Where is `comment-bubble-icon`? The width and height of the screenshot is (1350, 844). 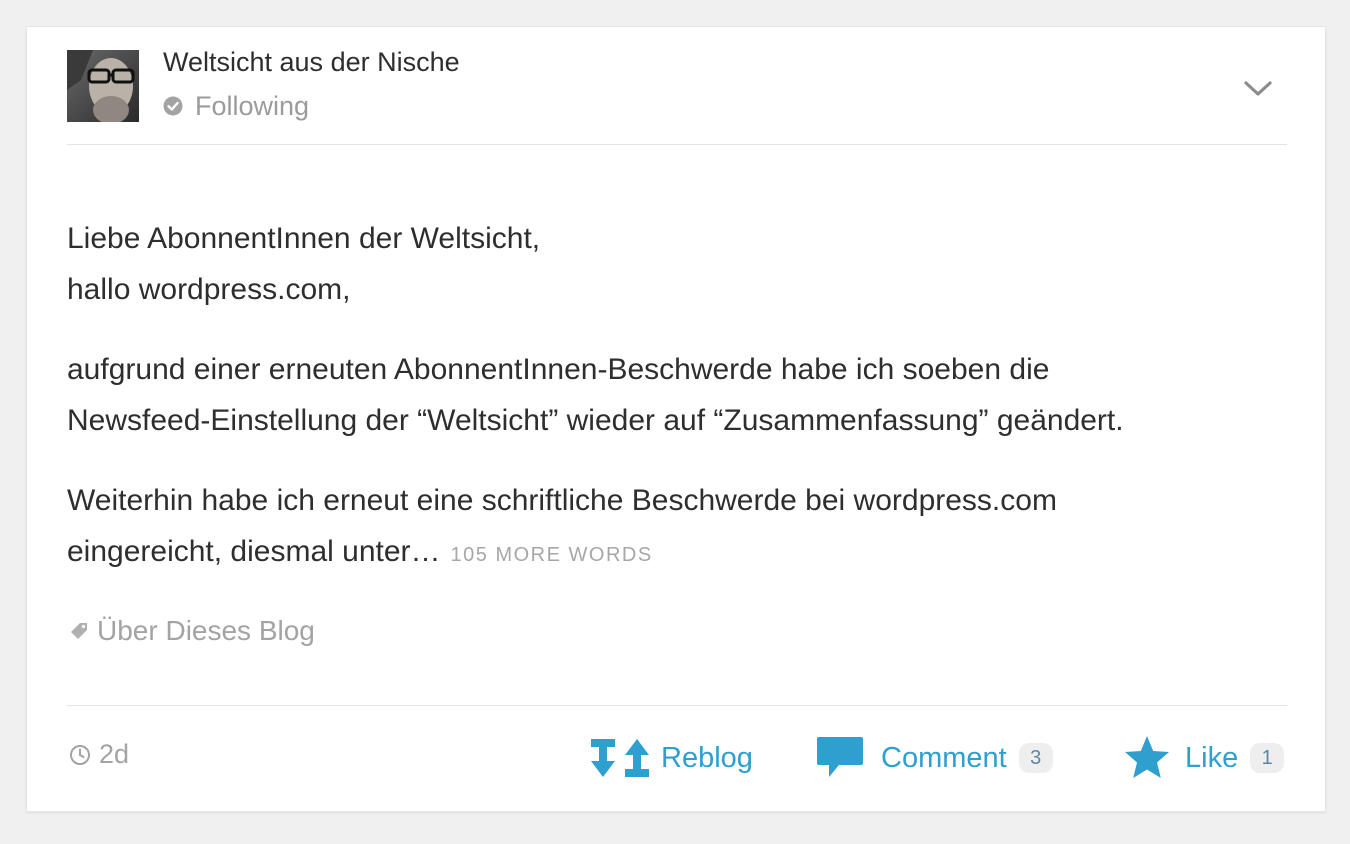 comment-bubble-icon is located at coordinates (840, 757).